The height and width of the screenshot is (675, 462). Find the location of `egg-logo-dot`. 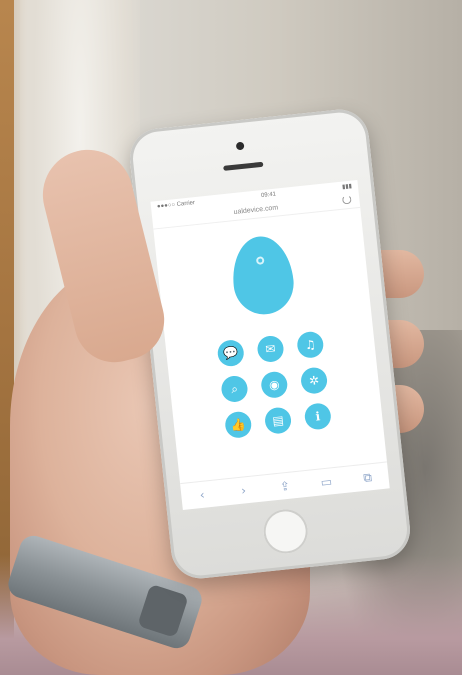

egg-logo-dot is located at coordinates (260, 260).